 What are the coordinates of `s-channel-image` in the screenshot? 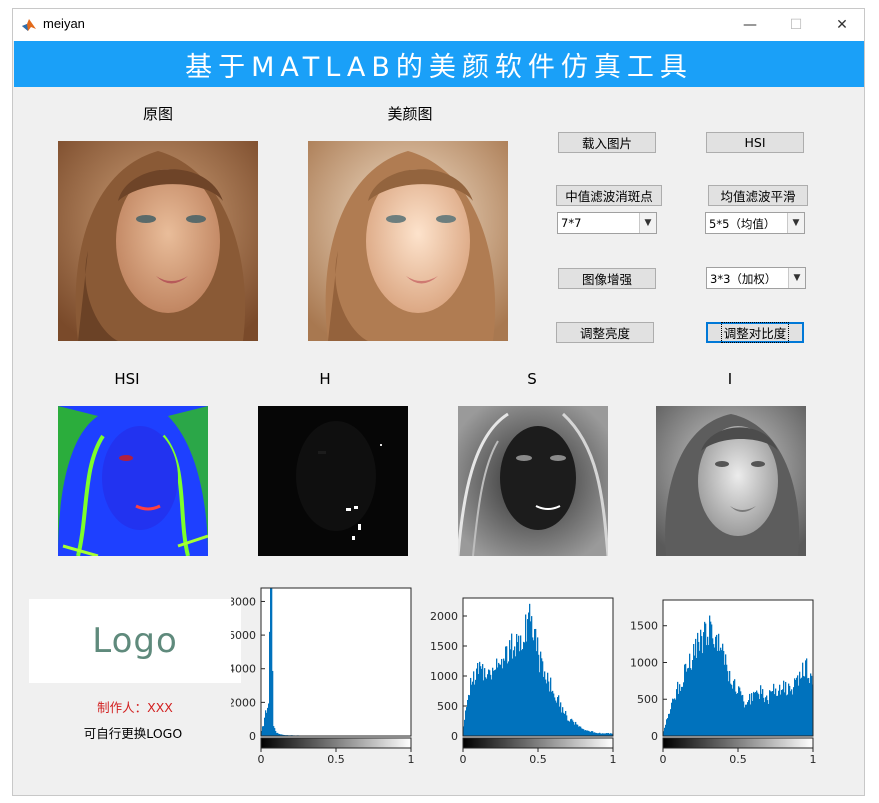 It's located at (533, 481).